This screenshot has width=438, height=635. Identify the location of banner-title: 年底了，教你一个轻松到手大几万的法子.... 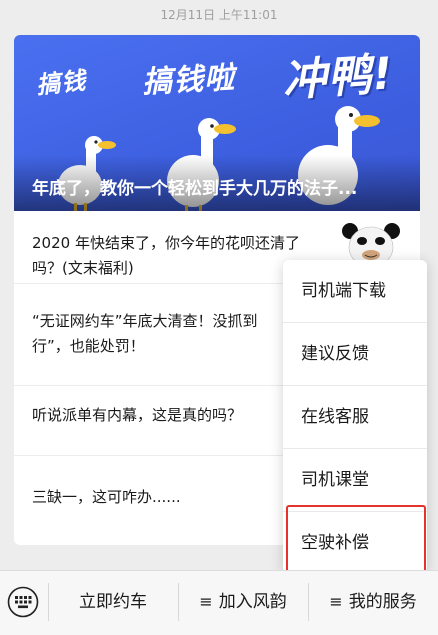
(219, 186).